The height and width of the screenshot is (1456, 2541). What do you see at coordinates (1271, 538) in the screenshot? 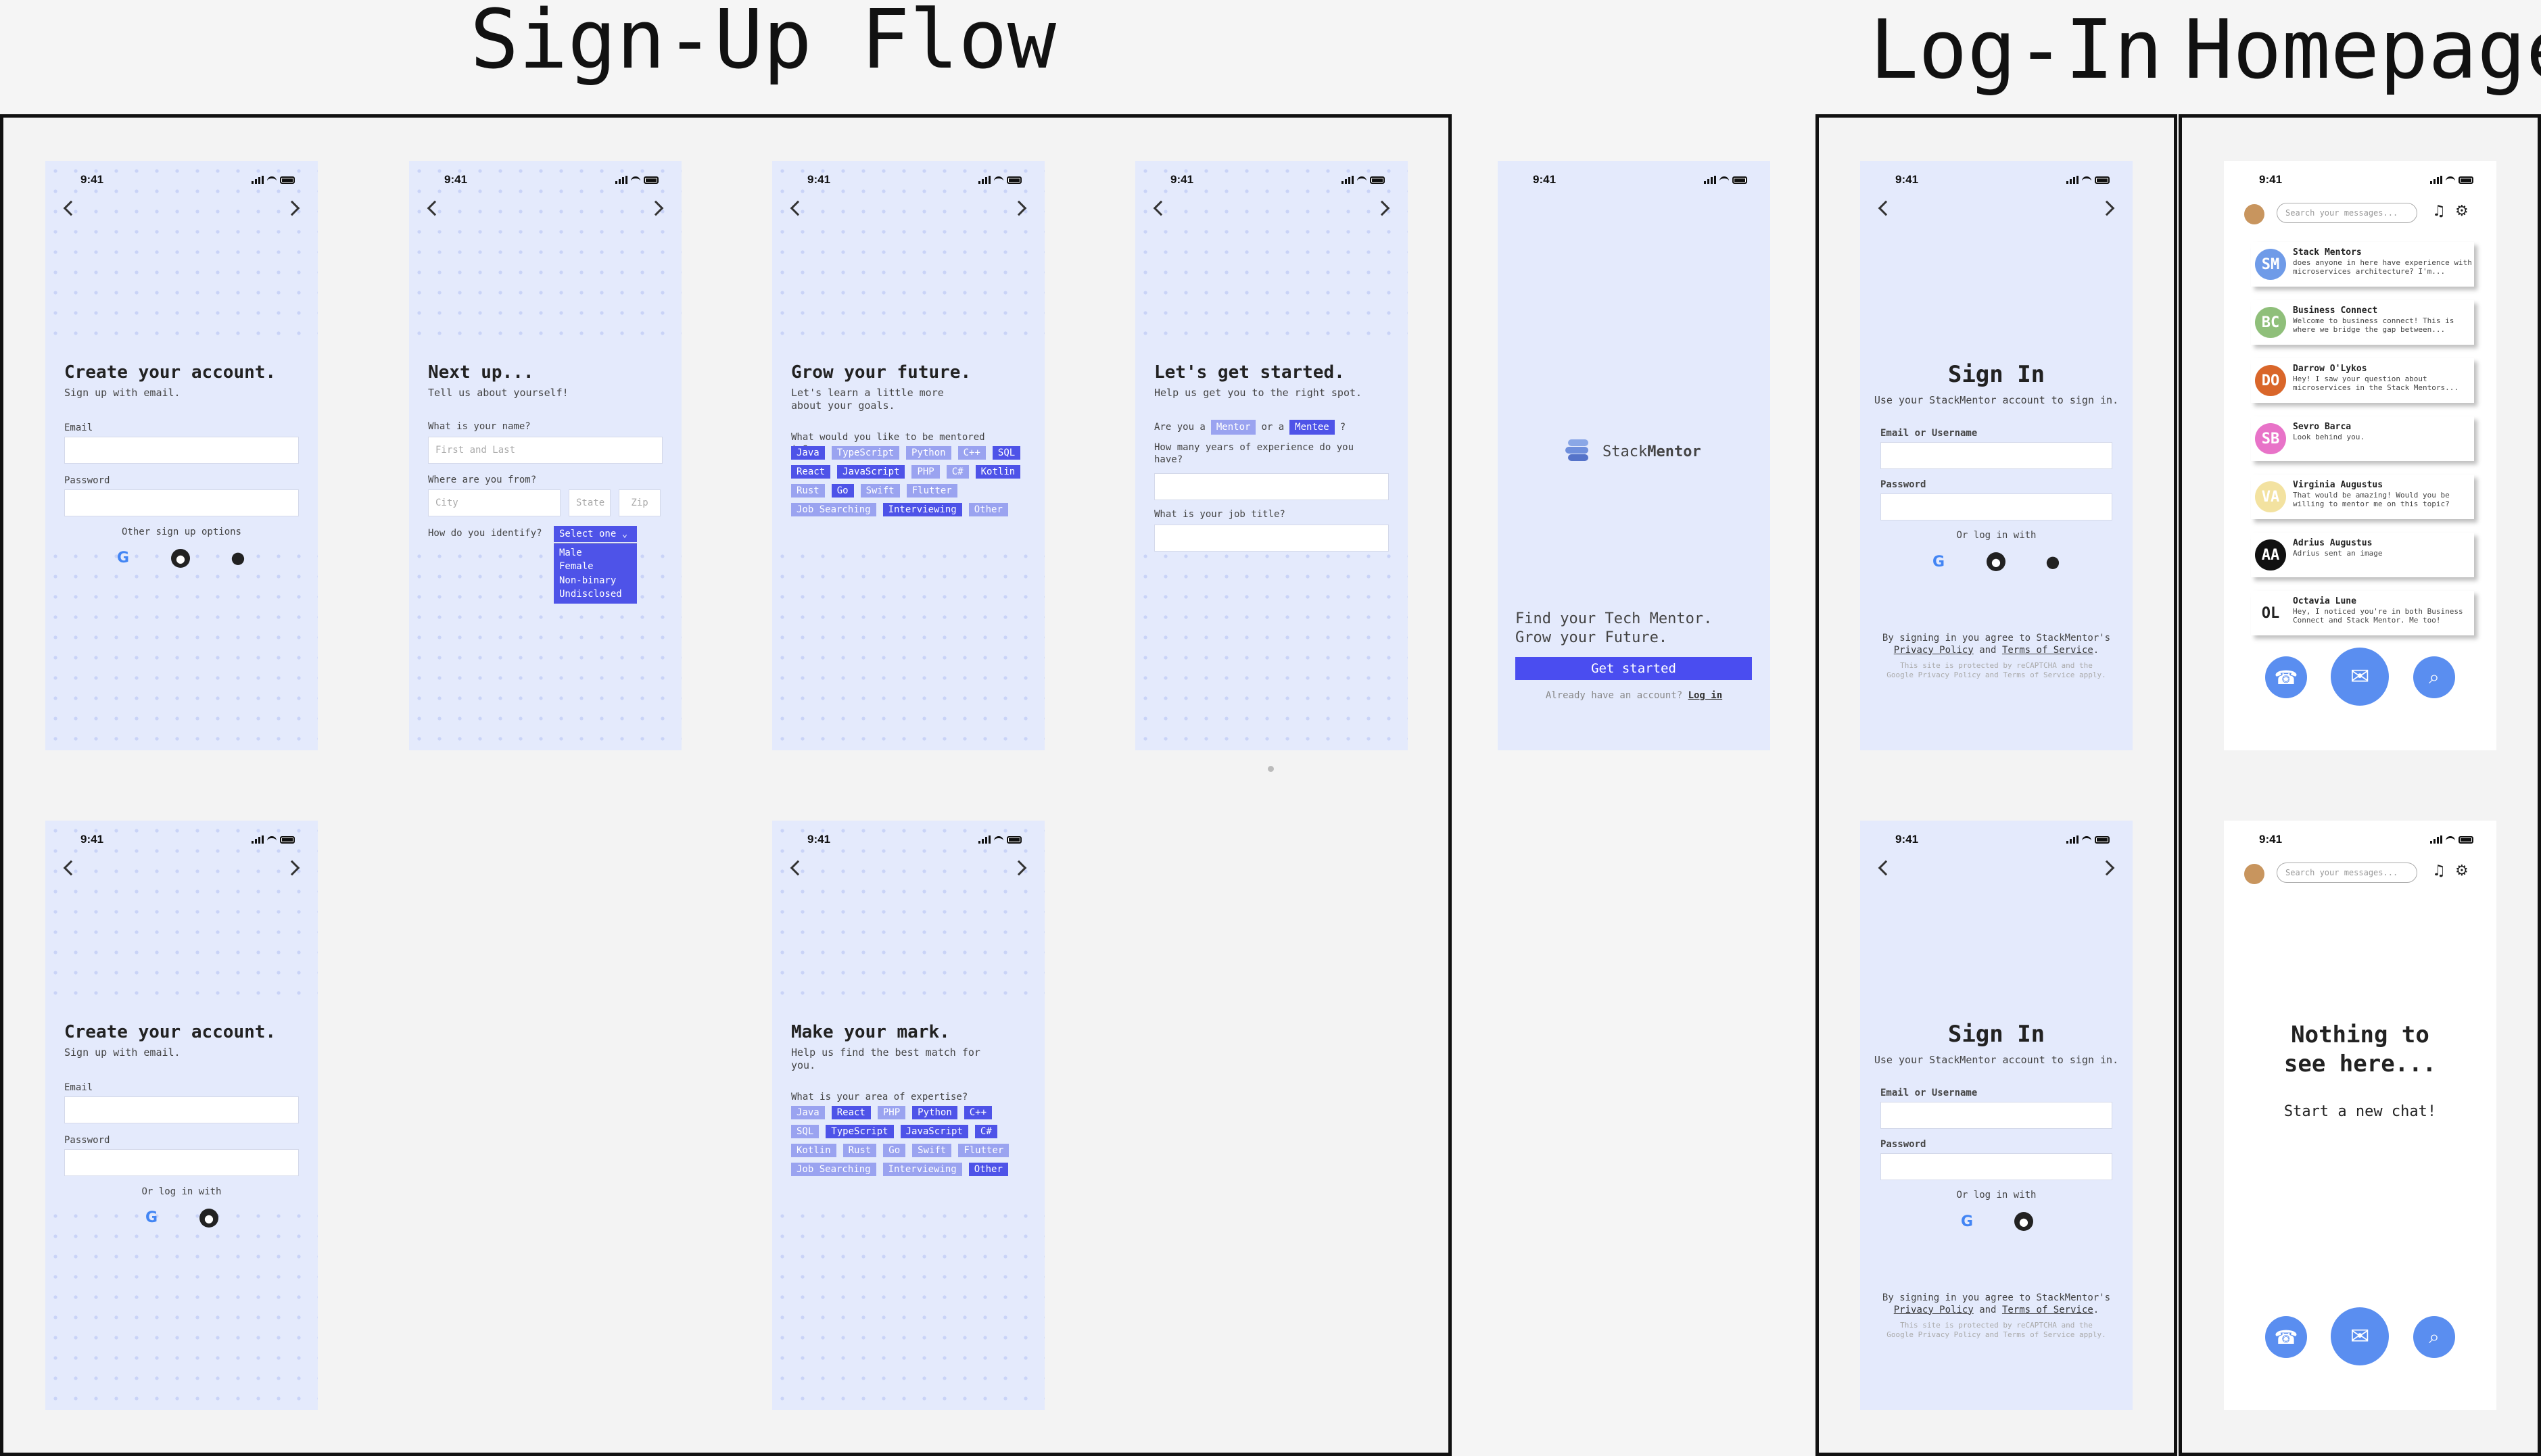
I see `job-title-field` at bounding box center [1271, 538].